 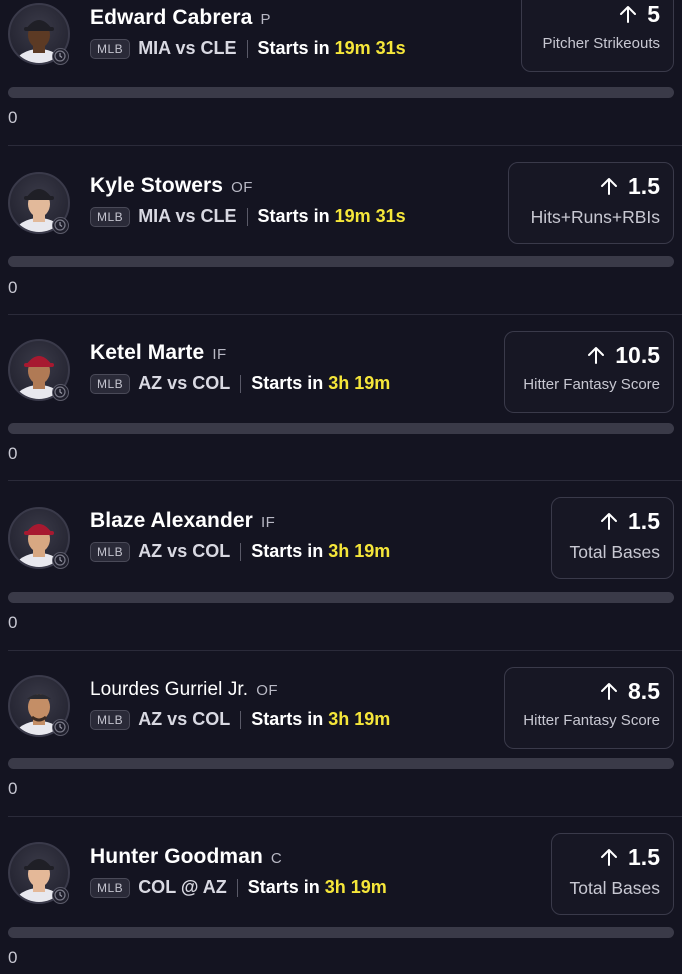 What do you see at coordinates (169, 689) in the screenshot?
I see `player-name: Lourdes Gurriel Jr.` at bounding box center [169, 689].